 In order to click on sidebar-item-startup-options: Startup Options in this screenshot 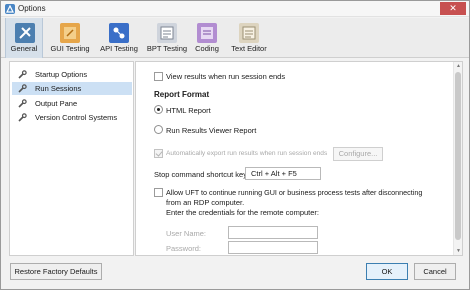, I will do `click(72, 74)`.